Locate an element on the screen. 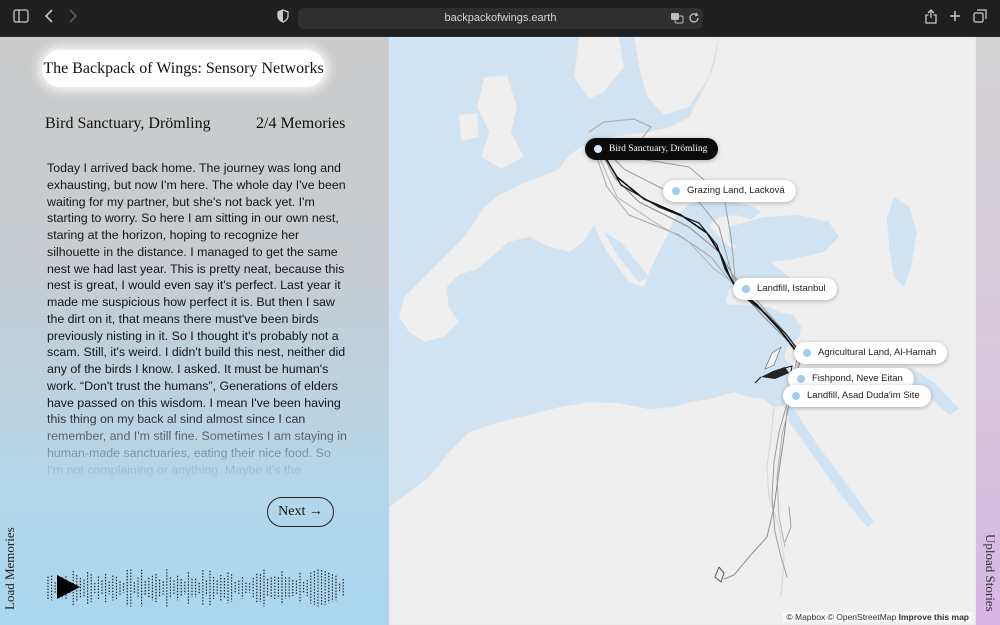 The width and height of the screenshot is (1000, 625). tab-overview-icon is located at coordinates (980, 18).